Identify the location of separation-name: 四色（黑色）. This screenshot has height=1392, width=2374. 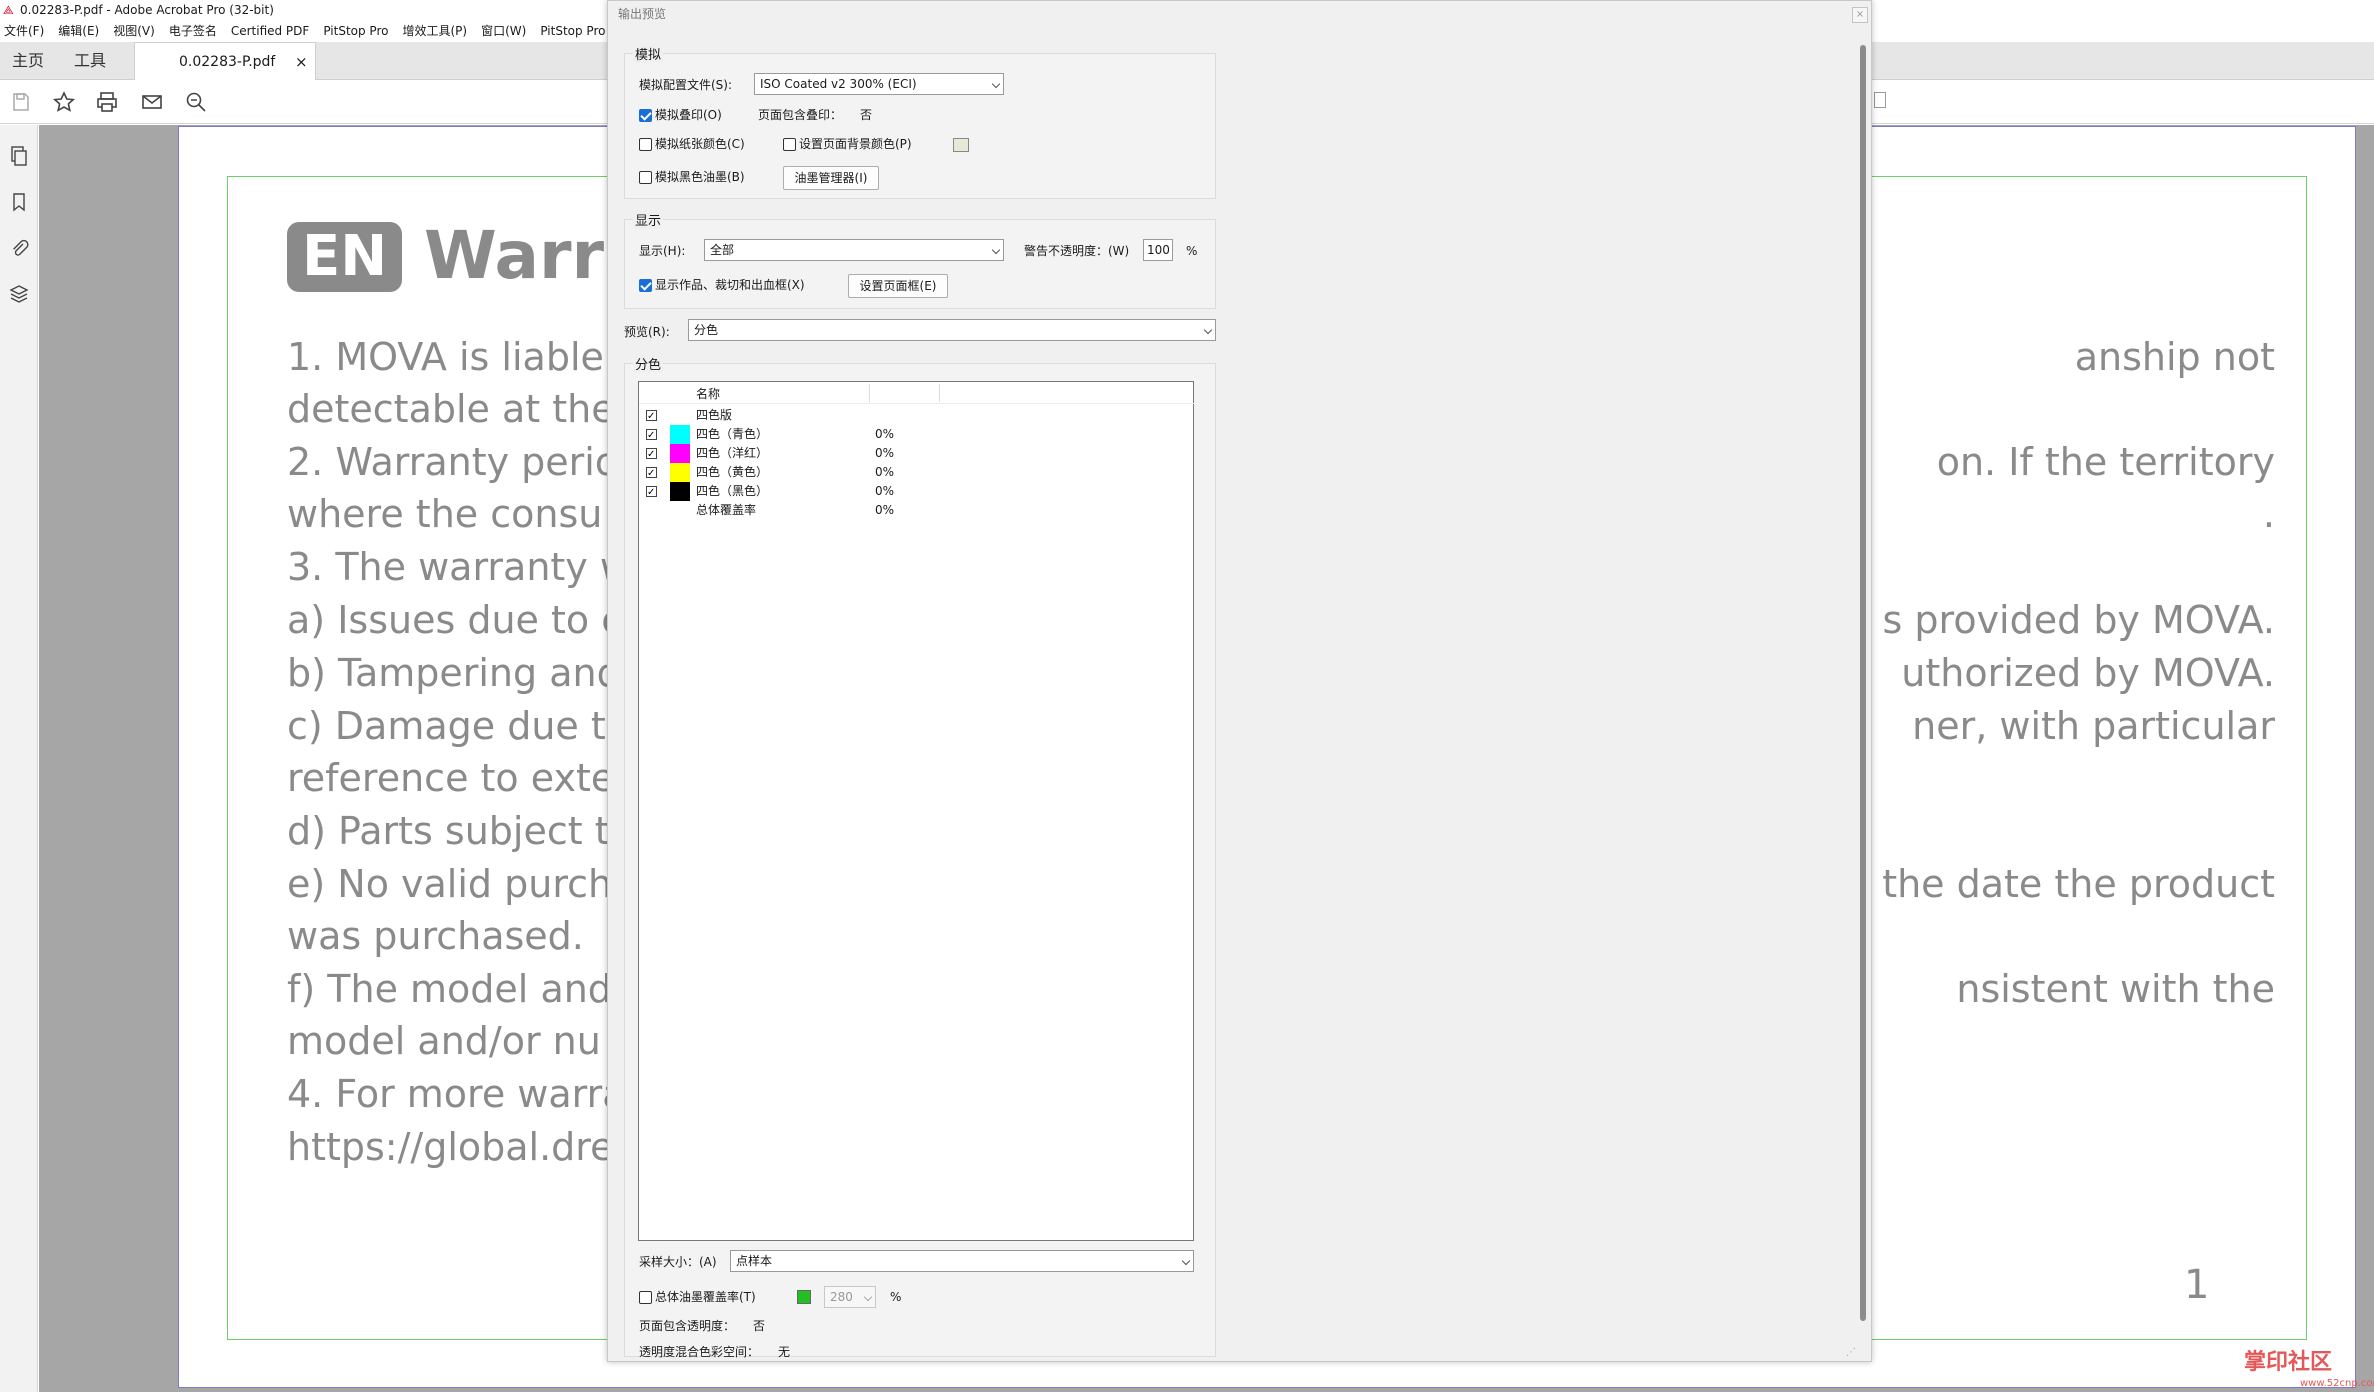
(732, 491).